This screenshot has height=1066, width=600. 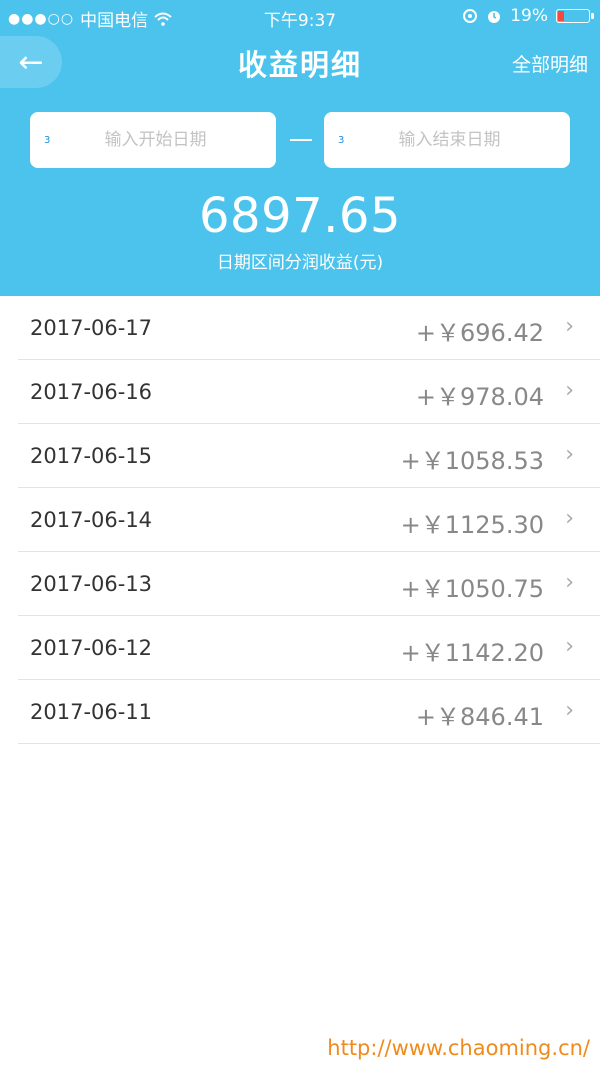 What do you see at coordinates (309, 392) in the screenshot?
I see `list-item: 2017-06-16 +￥978.04 ›` at bounding box center [309, 392].